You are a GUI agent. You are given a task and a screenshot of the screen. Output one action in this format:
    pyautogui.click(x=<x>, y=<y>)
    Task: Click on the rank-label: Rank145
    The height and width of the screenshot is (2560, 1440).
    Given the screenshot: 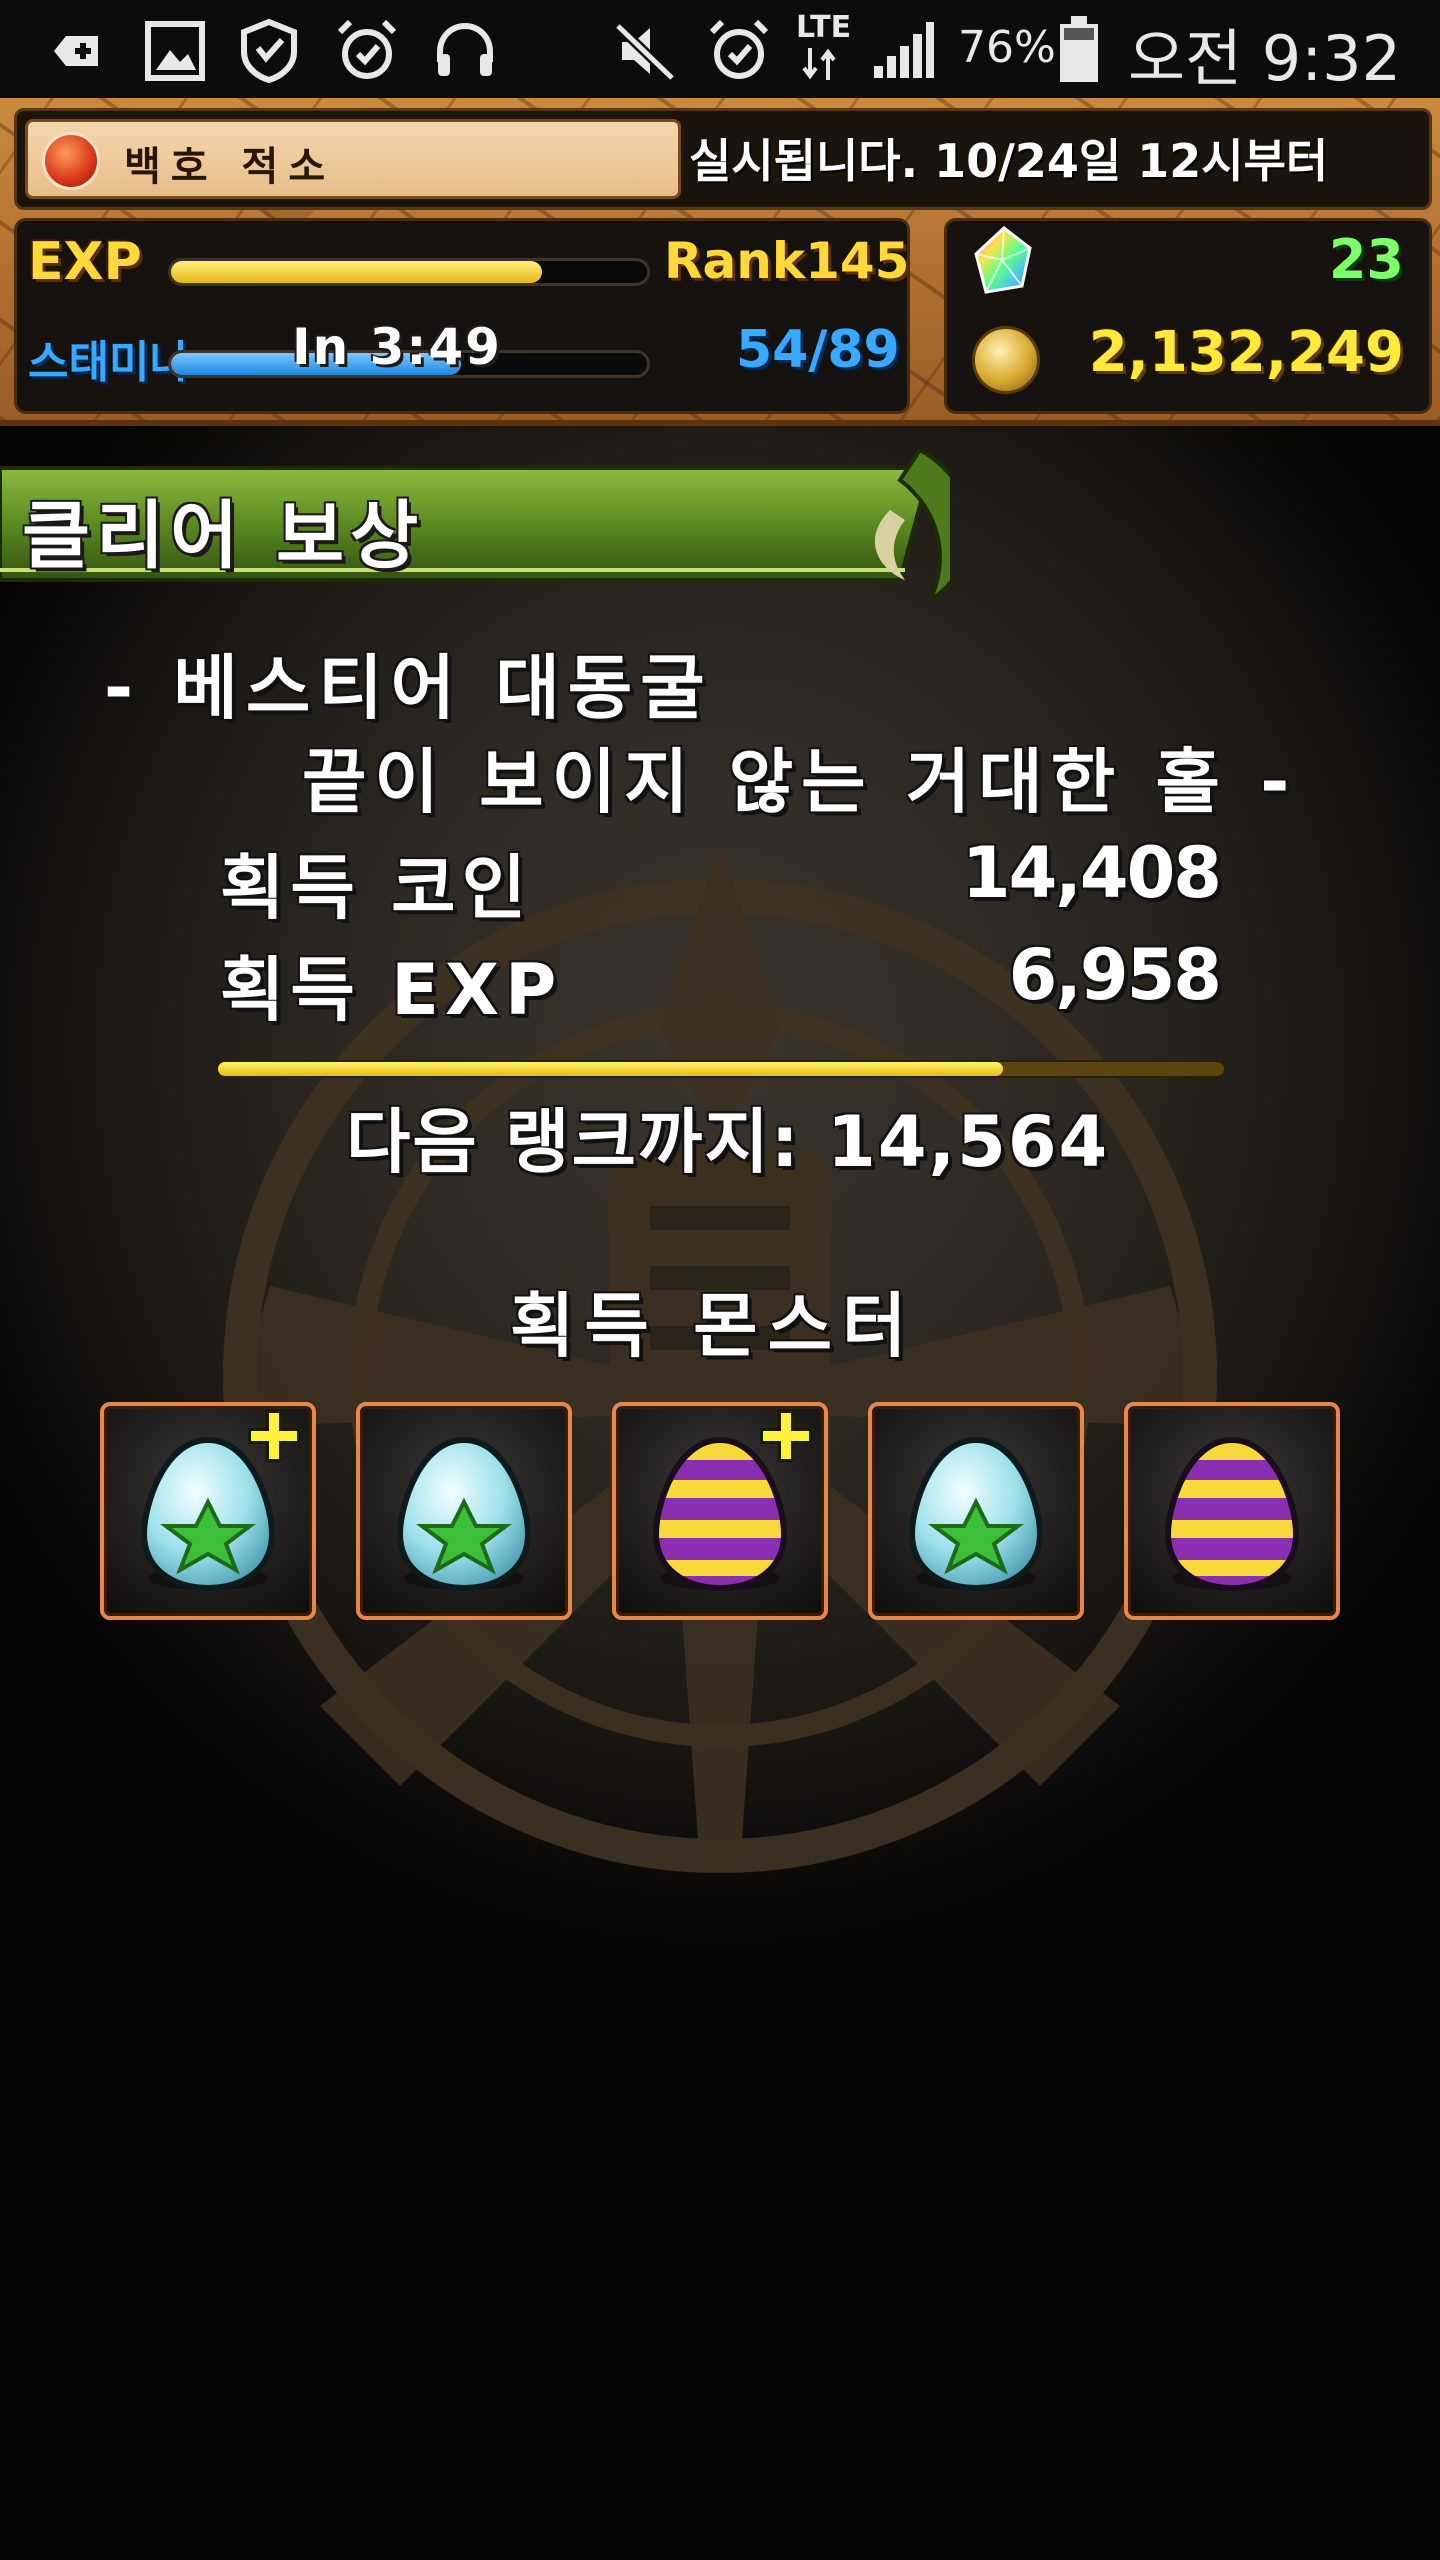 What is the action you would take?
    pyautogui.click(x=787, y=261)
    